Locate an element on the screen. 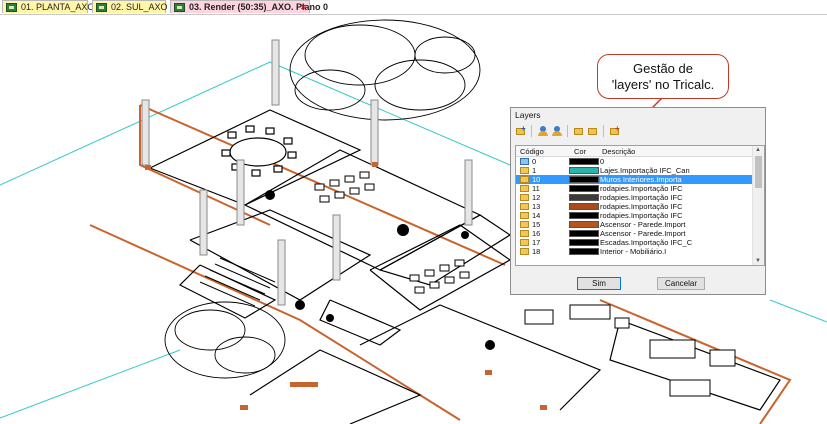  layer-description: Interior - Mobiliário.I is located at coordinates (633, 251).